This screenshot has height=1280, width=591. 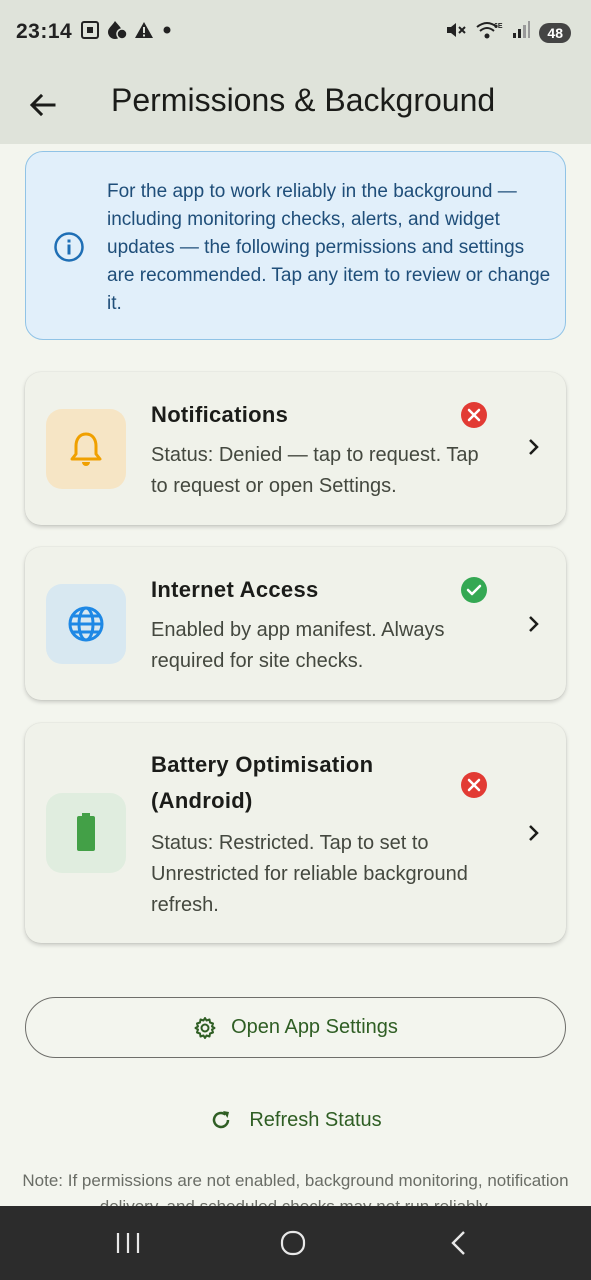 I want to click on open-app-settings-label: Open App Settings, so click(x=314, y=1027).